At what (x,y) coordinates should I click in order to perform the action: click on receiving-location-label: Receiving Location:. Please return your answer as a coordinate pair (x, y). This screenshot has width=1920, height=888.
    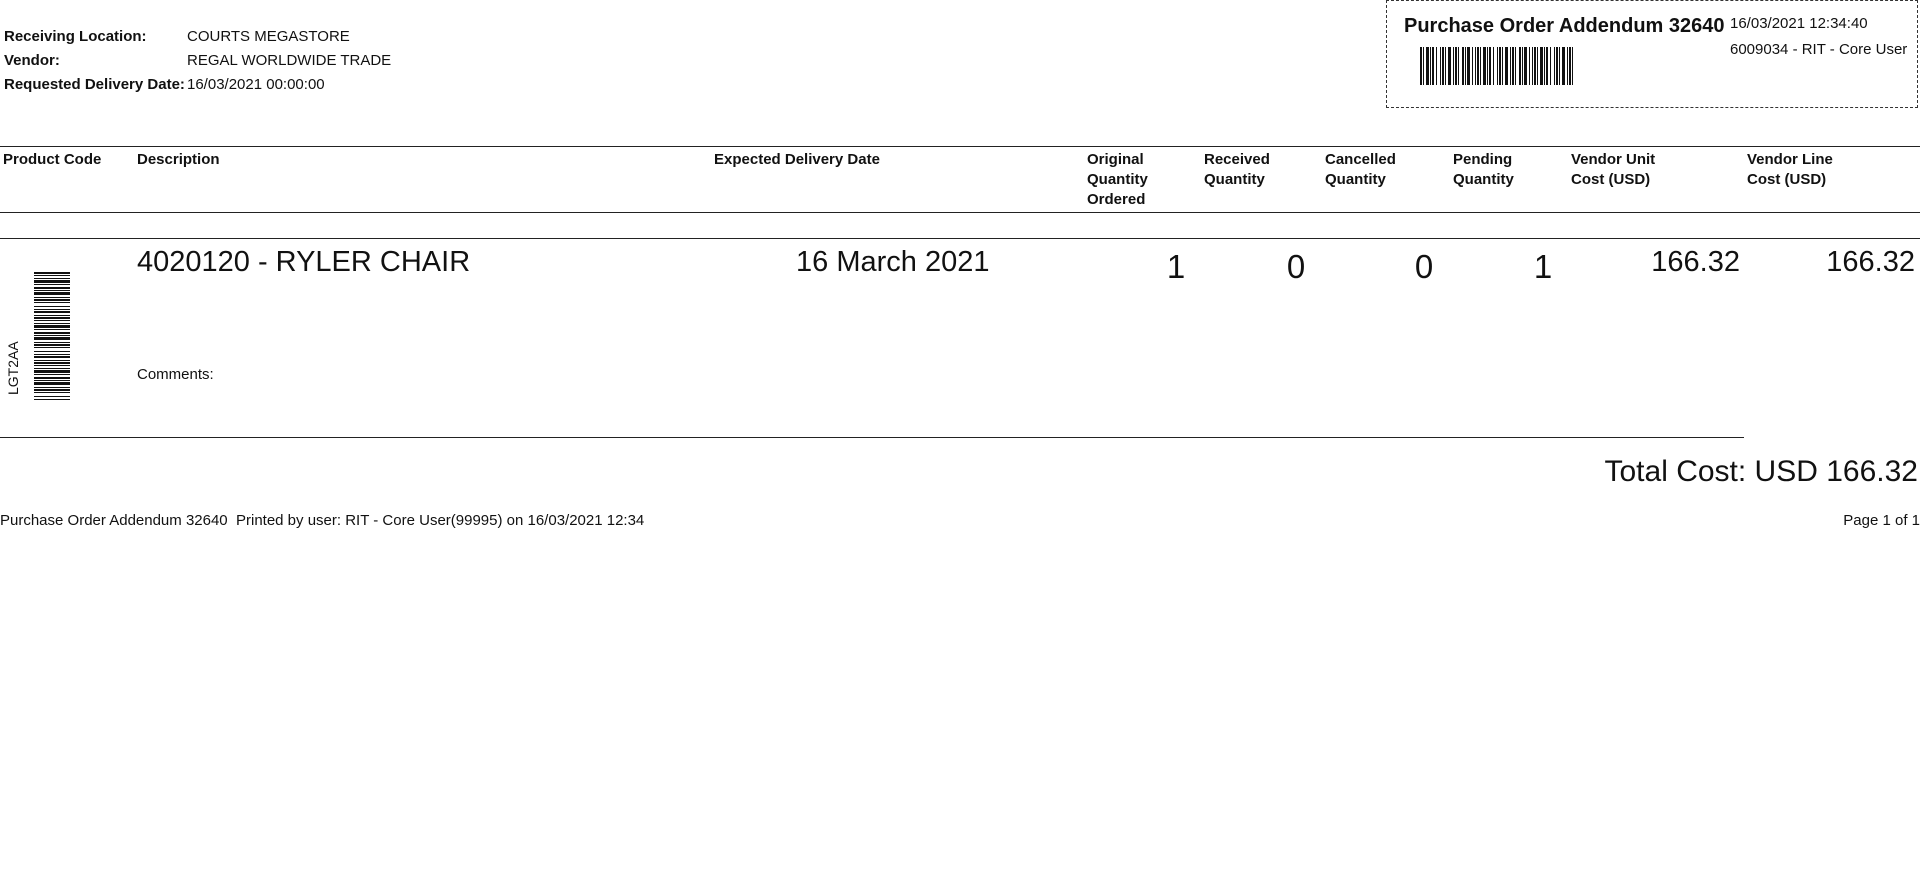
    Looking at the image, I should click on (75, 36).